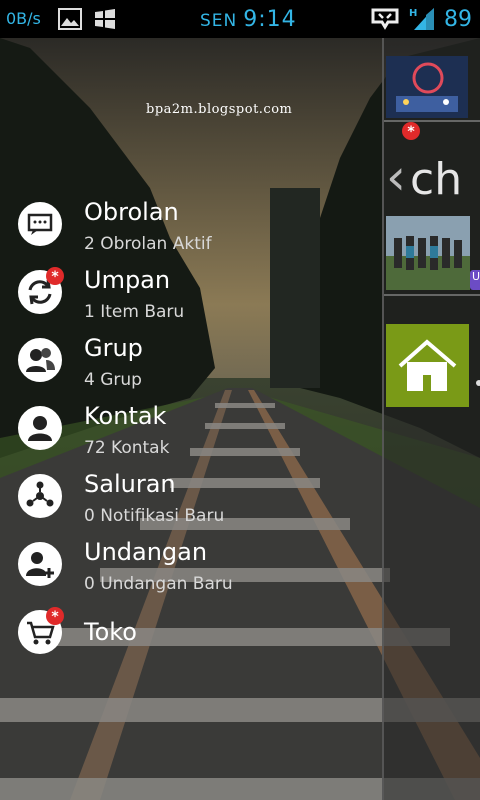  Describe the element at coordinates (40, 564) in the screenshot. I see `invite-icon` at that location.